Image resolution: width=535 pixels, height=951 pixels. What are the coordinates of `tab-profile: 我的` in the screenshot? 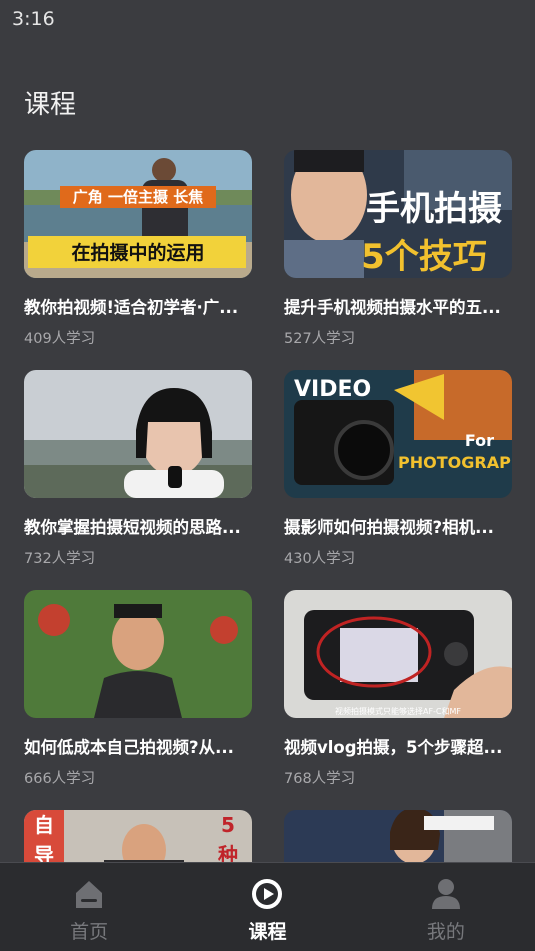 It's located at (446, 907).